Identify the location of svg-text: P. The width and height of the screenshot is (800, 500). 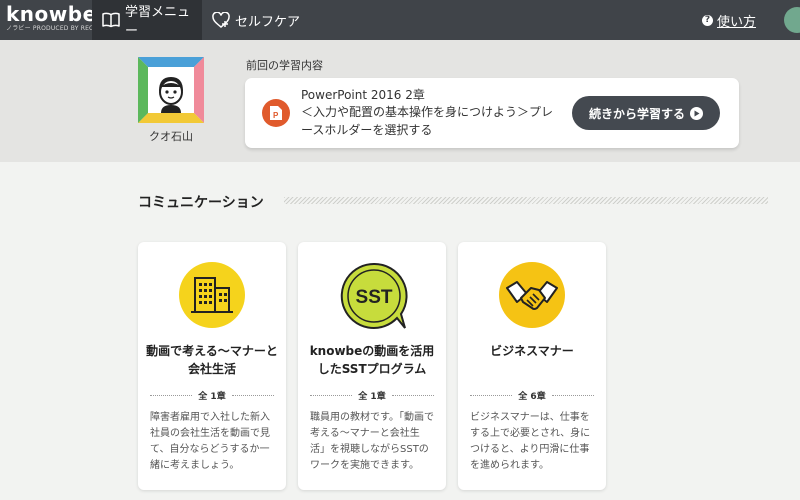
(276, 115).